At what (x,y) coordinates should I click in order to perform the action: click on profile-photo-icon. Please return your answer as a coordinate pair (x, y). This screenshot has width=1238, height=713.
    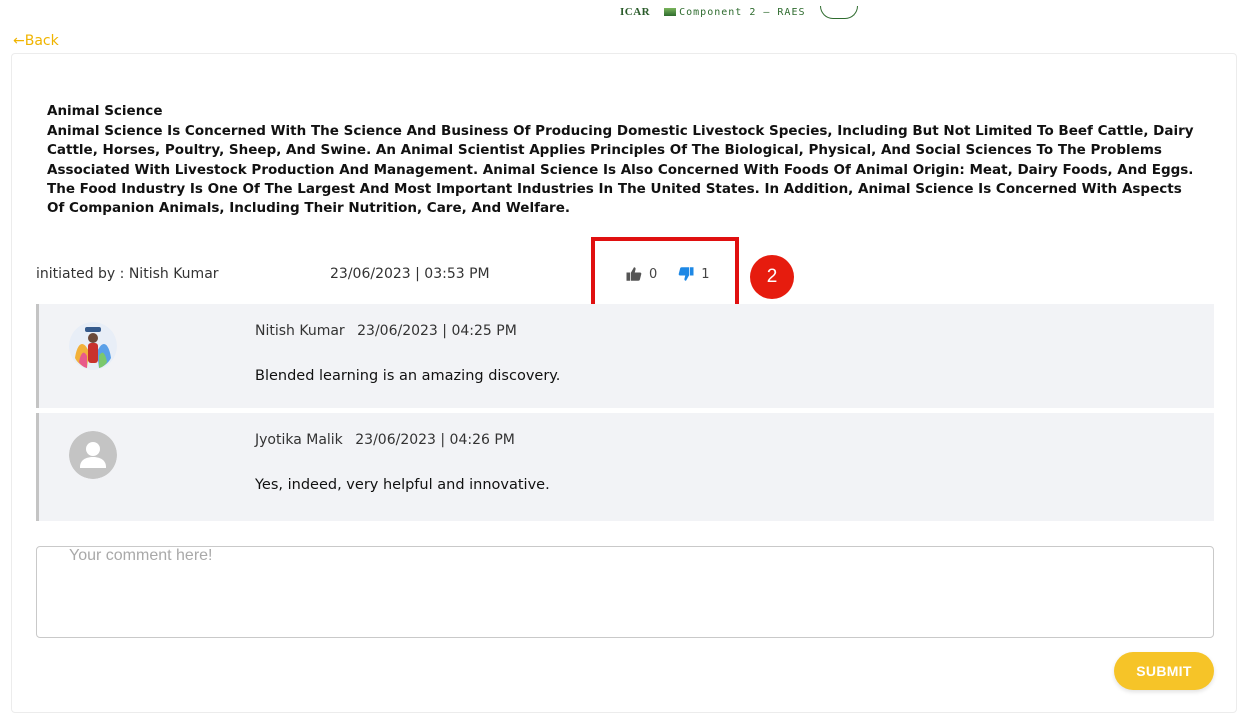
    Looking at the image, I should click on (93, 346).